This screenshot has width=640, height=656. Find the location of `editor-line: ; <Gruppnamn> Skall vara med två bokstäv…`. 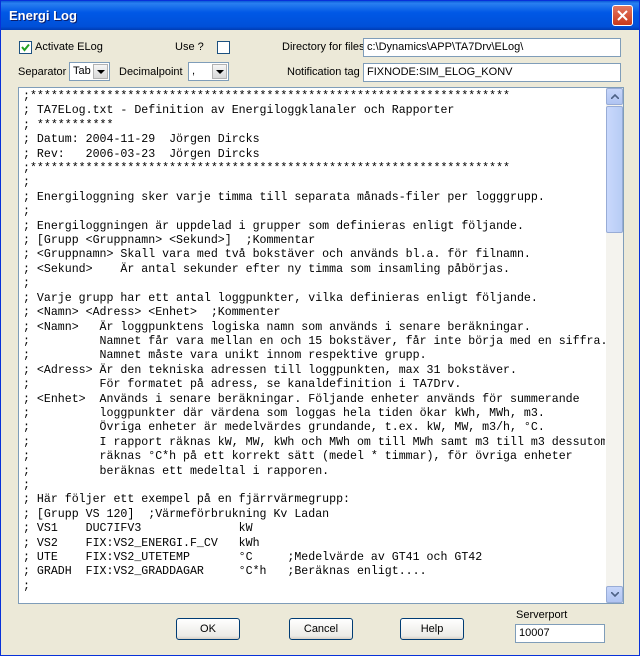

editor-line: ; <Gruppnamn> Skall vara med två bokstäv… is located at coordinates (277, 255).